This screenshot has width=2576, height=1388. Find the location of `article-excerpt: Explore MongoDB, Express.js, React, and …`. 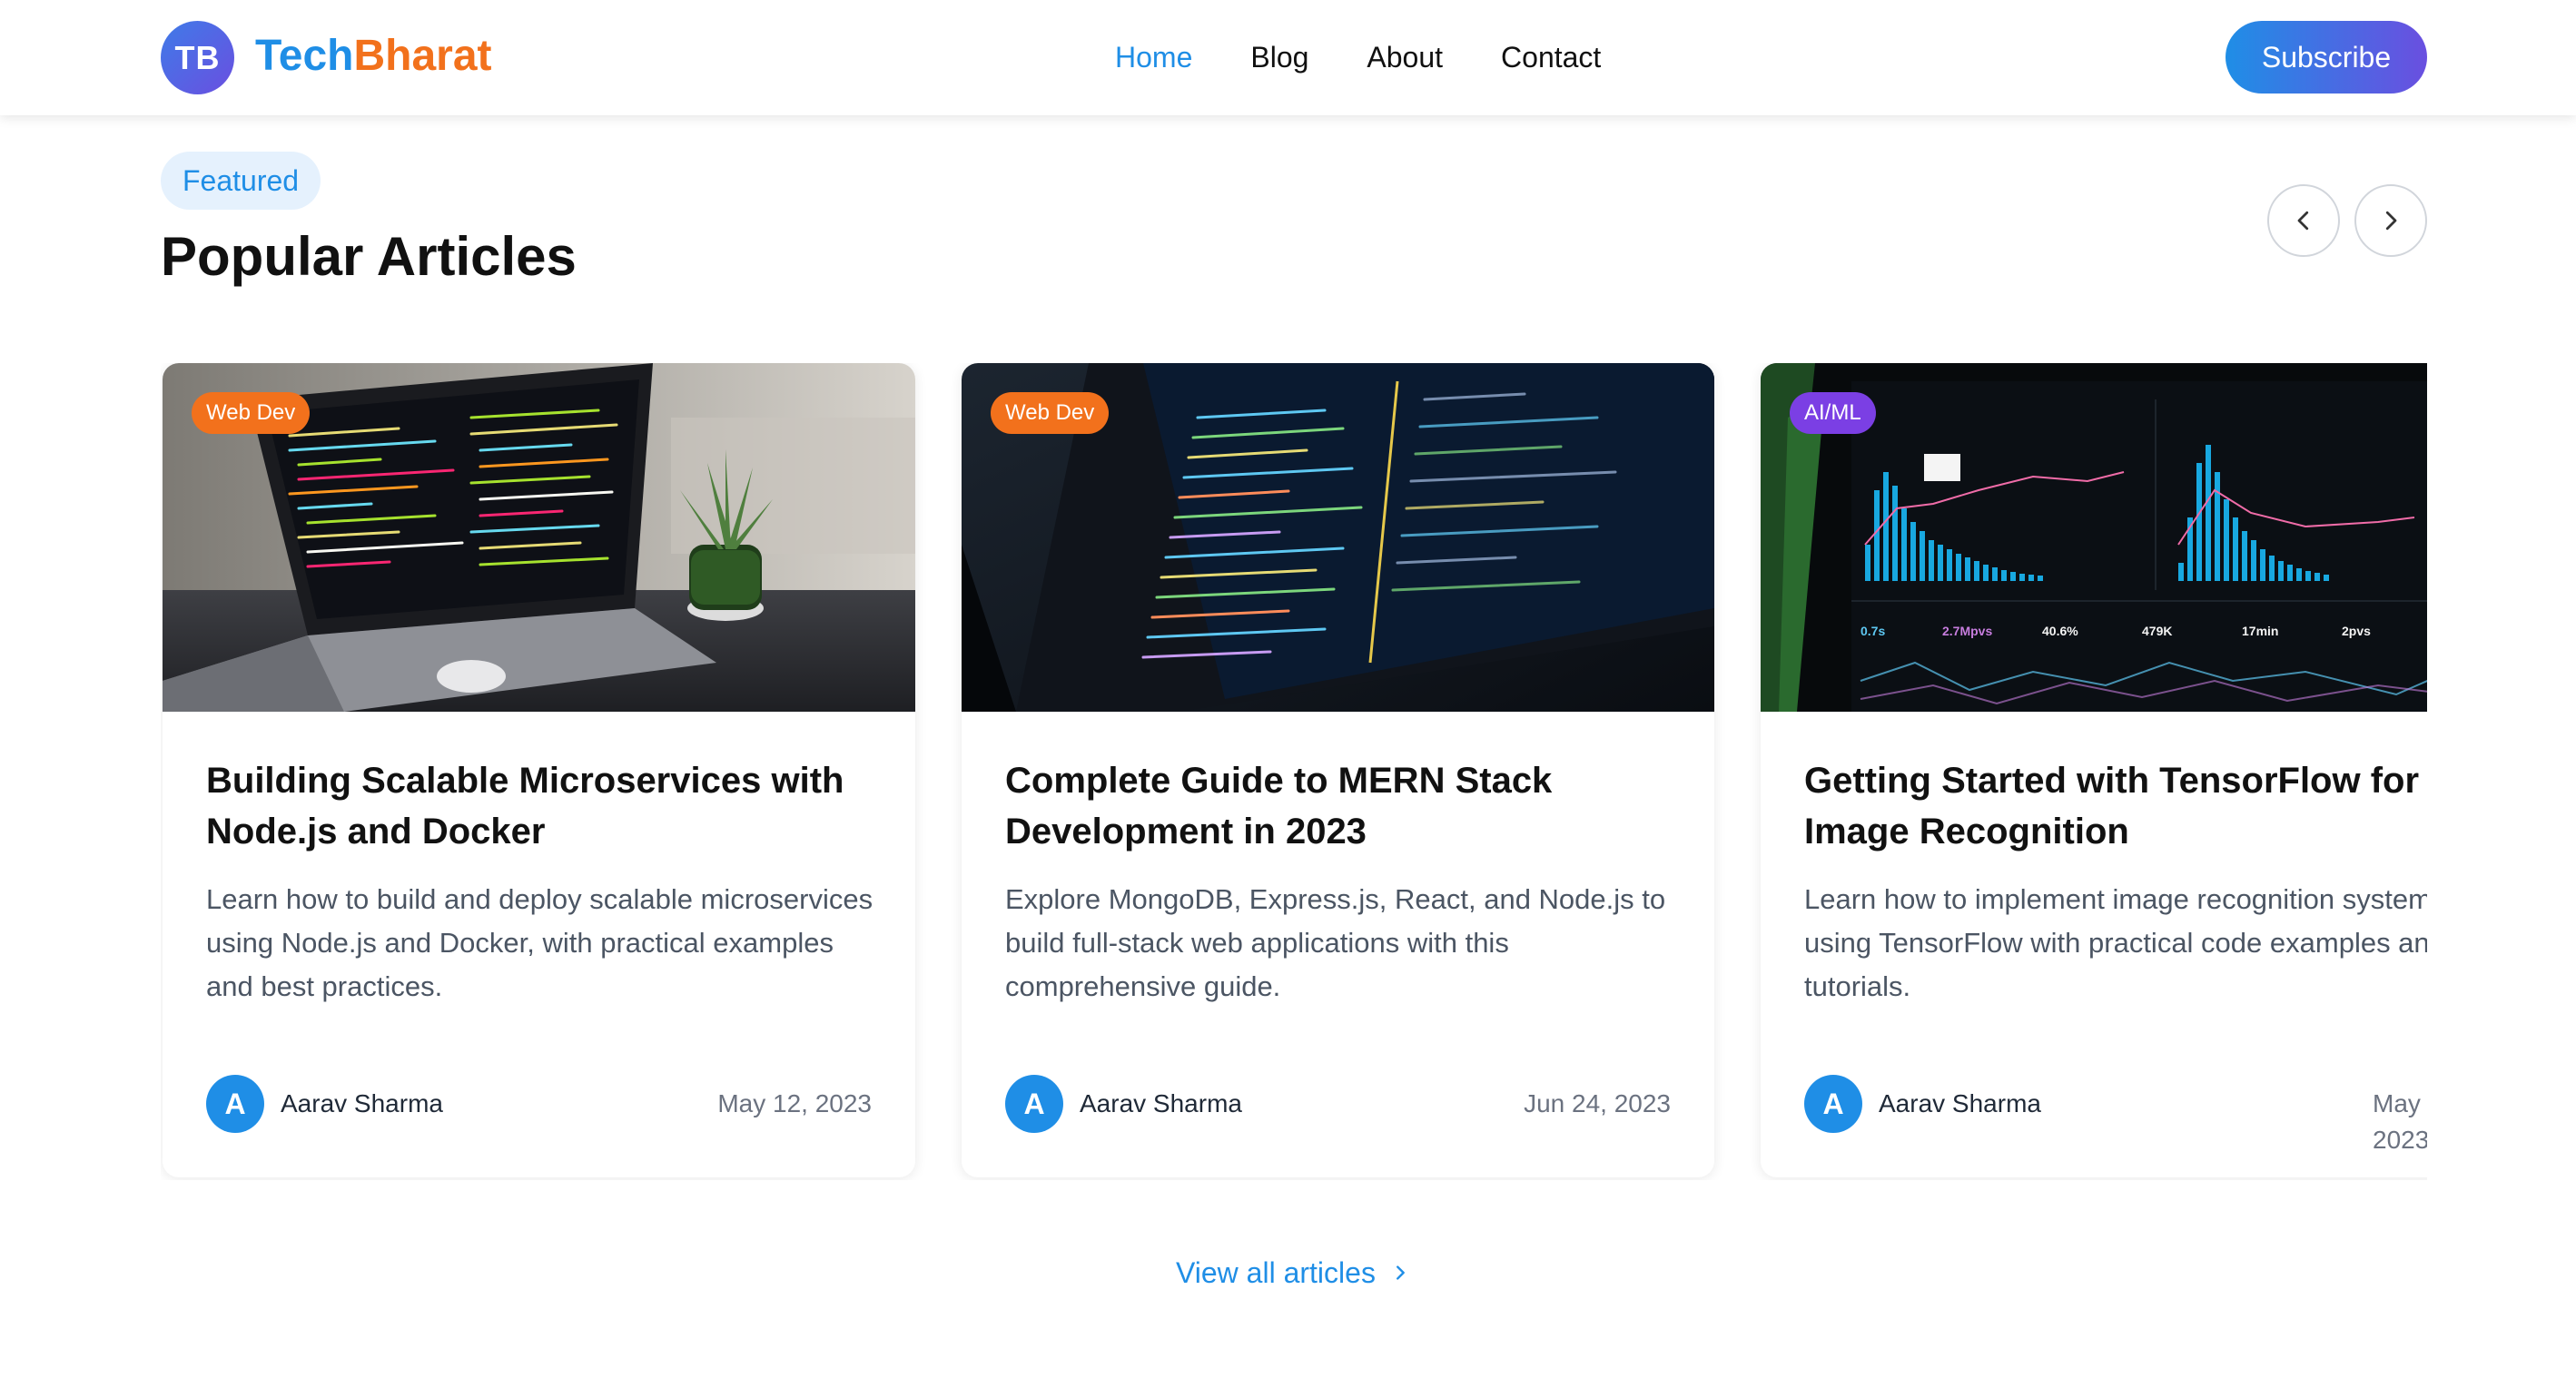

article-excerpt: Explore MongoDB, Express.js, React, and … is located at coordinates (1335, 942).